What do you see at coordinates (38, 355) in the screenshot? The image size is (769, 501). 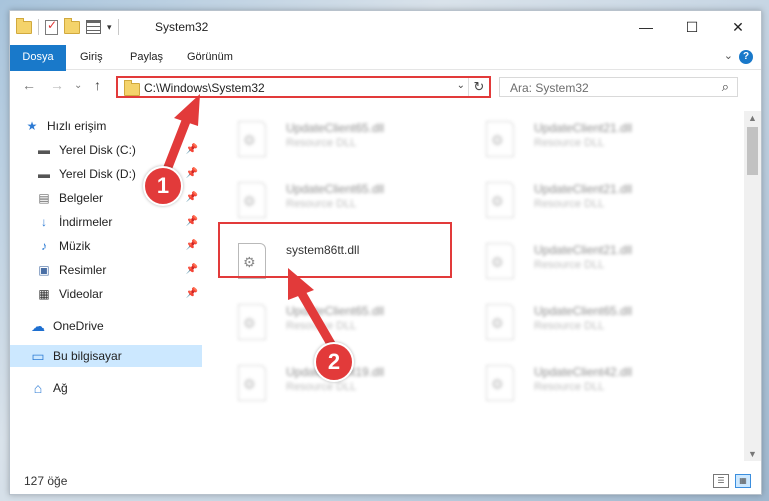 I see `this-pc-icon: ▭` at bounding box center [38, 355].